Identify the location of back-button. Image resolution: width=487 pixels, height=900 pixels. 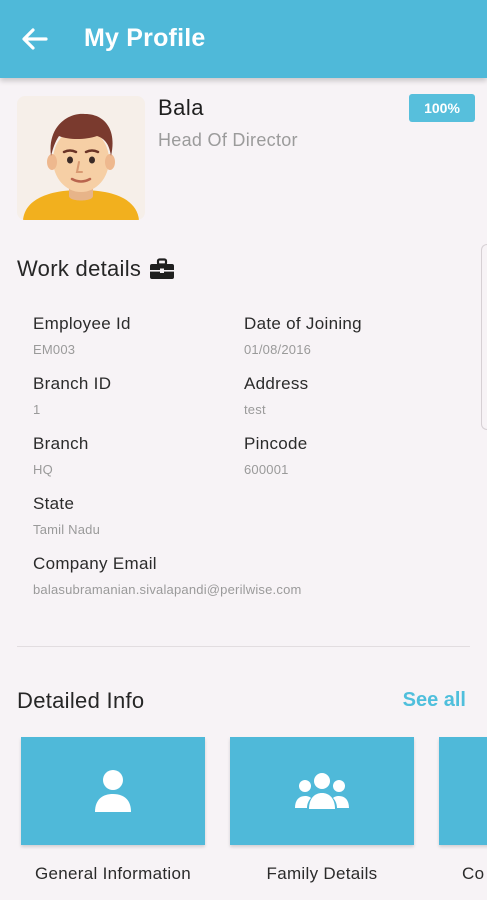
(35, 39).